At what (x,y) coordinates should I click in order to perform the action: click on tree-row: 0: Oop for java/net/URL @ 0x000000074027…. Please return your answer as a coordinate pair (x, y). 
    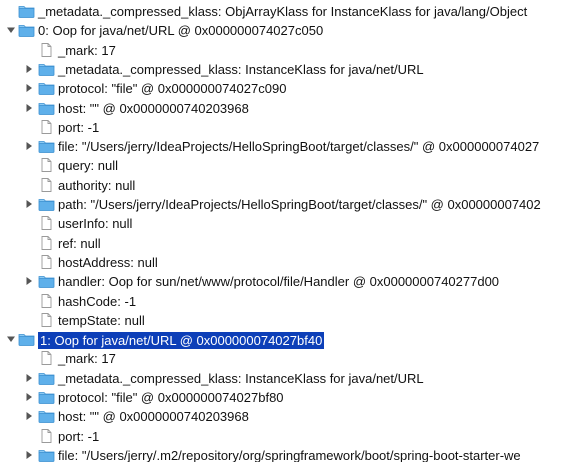
    Looking at the image, I should click on (281, 30).